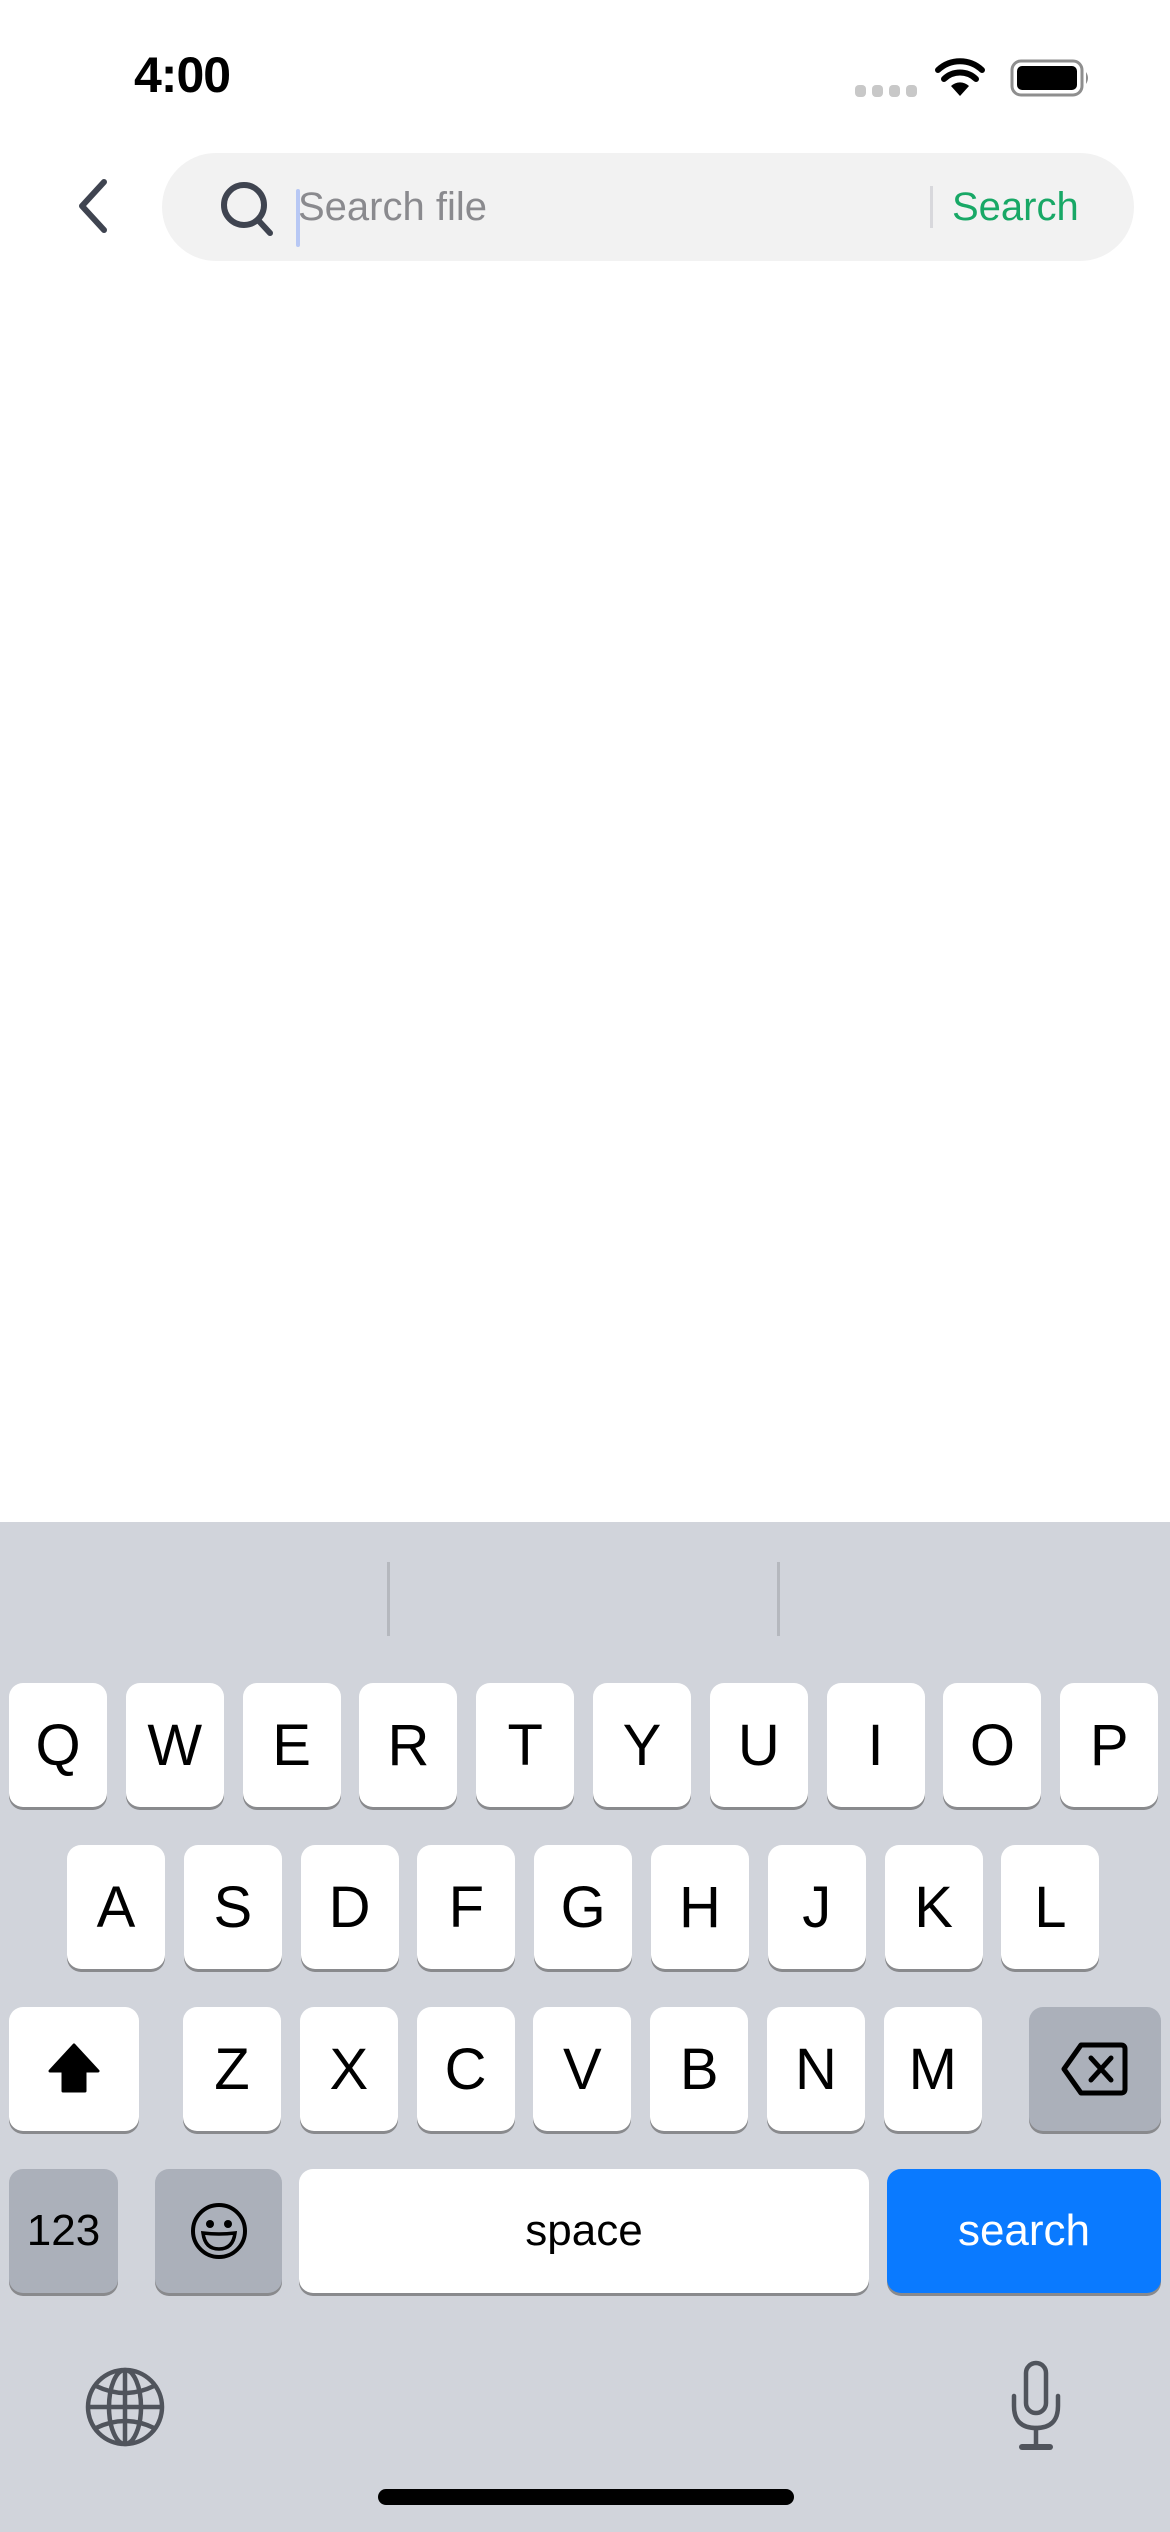 This screenshot has width=1170, height=2532. I want to click on search-submit-button: Search, so click(1015, 207).